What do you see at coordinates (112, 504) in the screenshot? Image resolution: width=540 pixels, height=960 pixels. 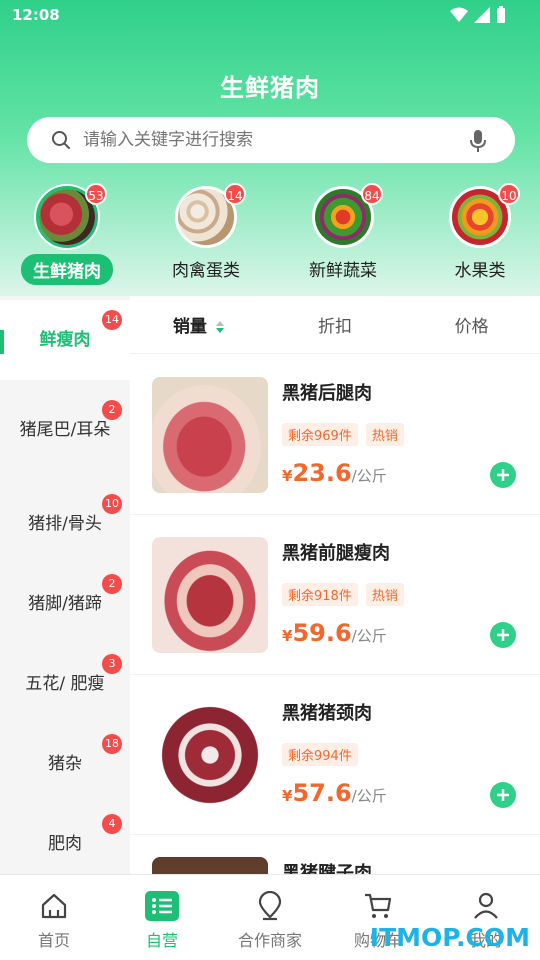 I see `sidebar-badge: 10` at bounding box center [112, 504].